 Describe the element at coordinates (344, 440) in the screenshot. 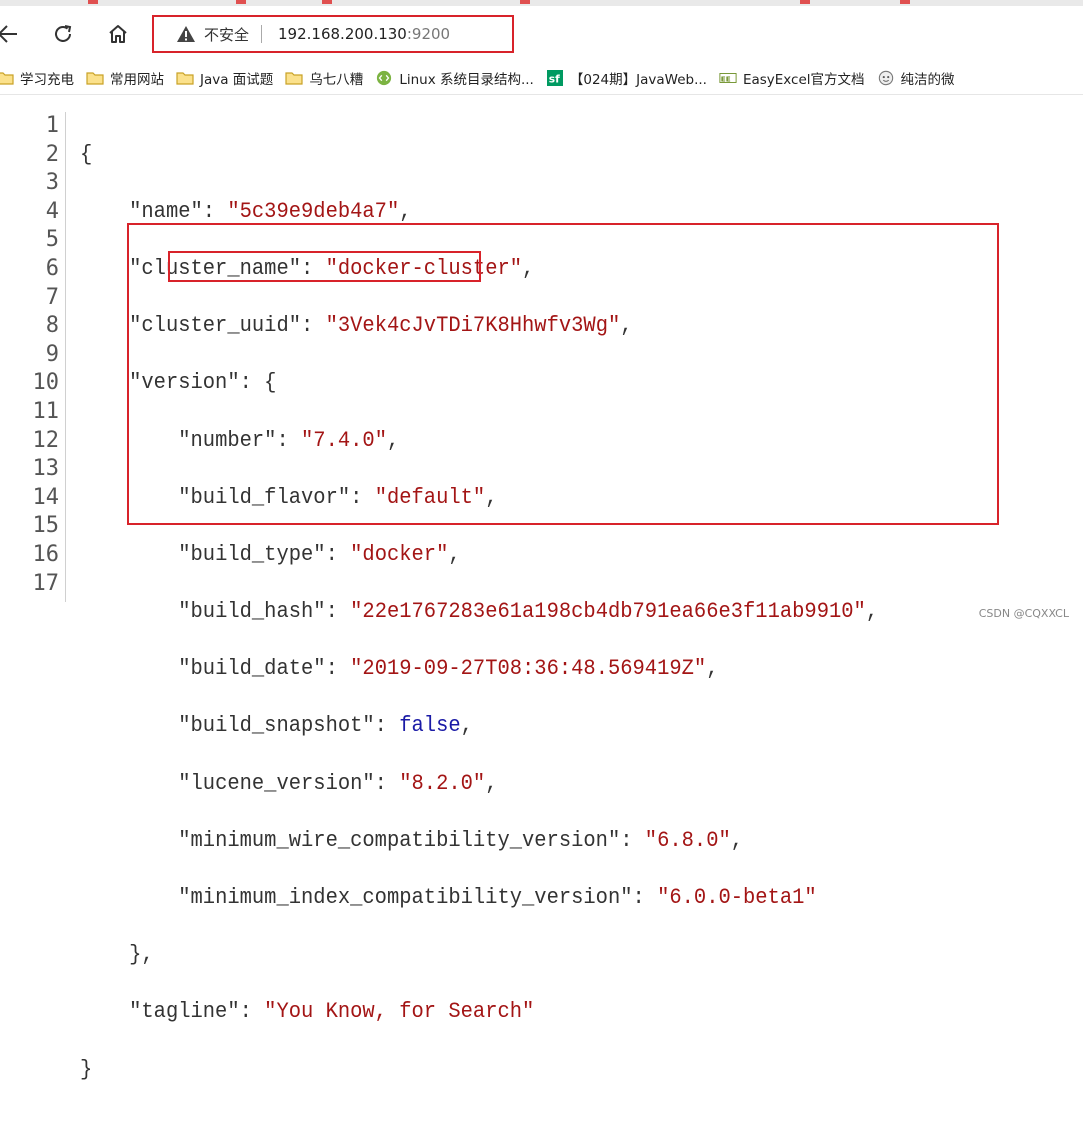

I see `json-string: "7.4.0"` at that location.